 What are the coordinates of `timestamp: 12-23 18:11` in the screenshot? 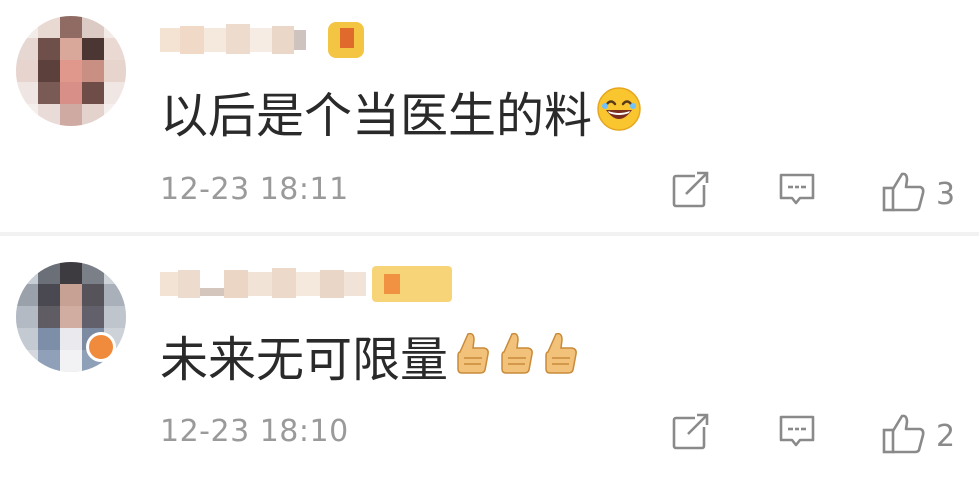 It's located at (254, 189).